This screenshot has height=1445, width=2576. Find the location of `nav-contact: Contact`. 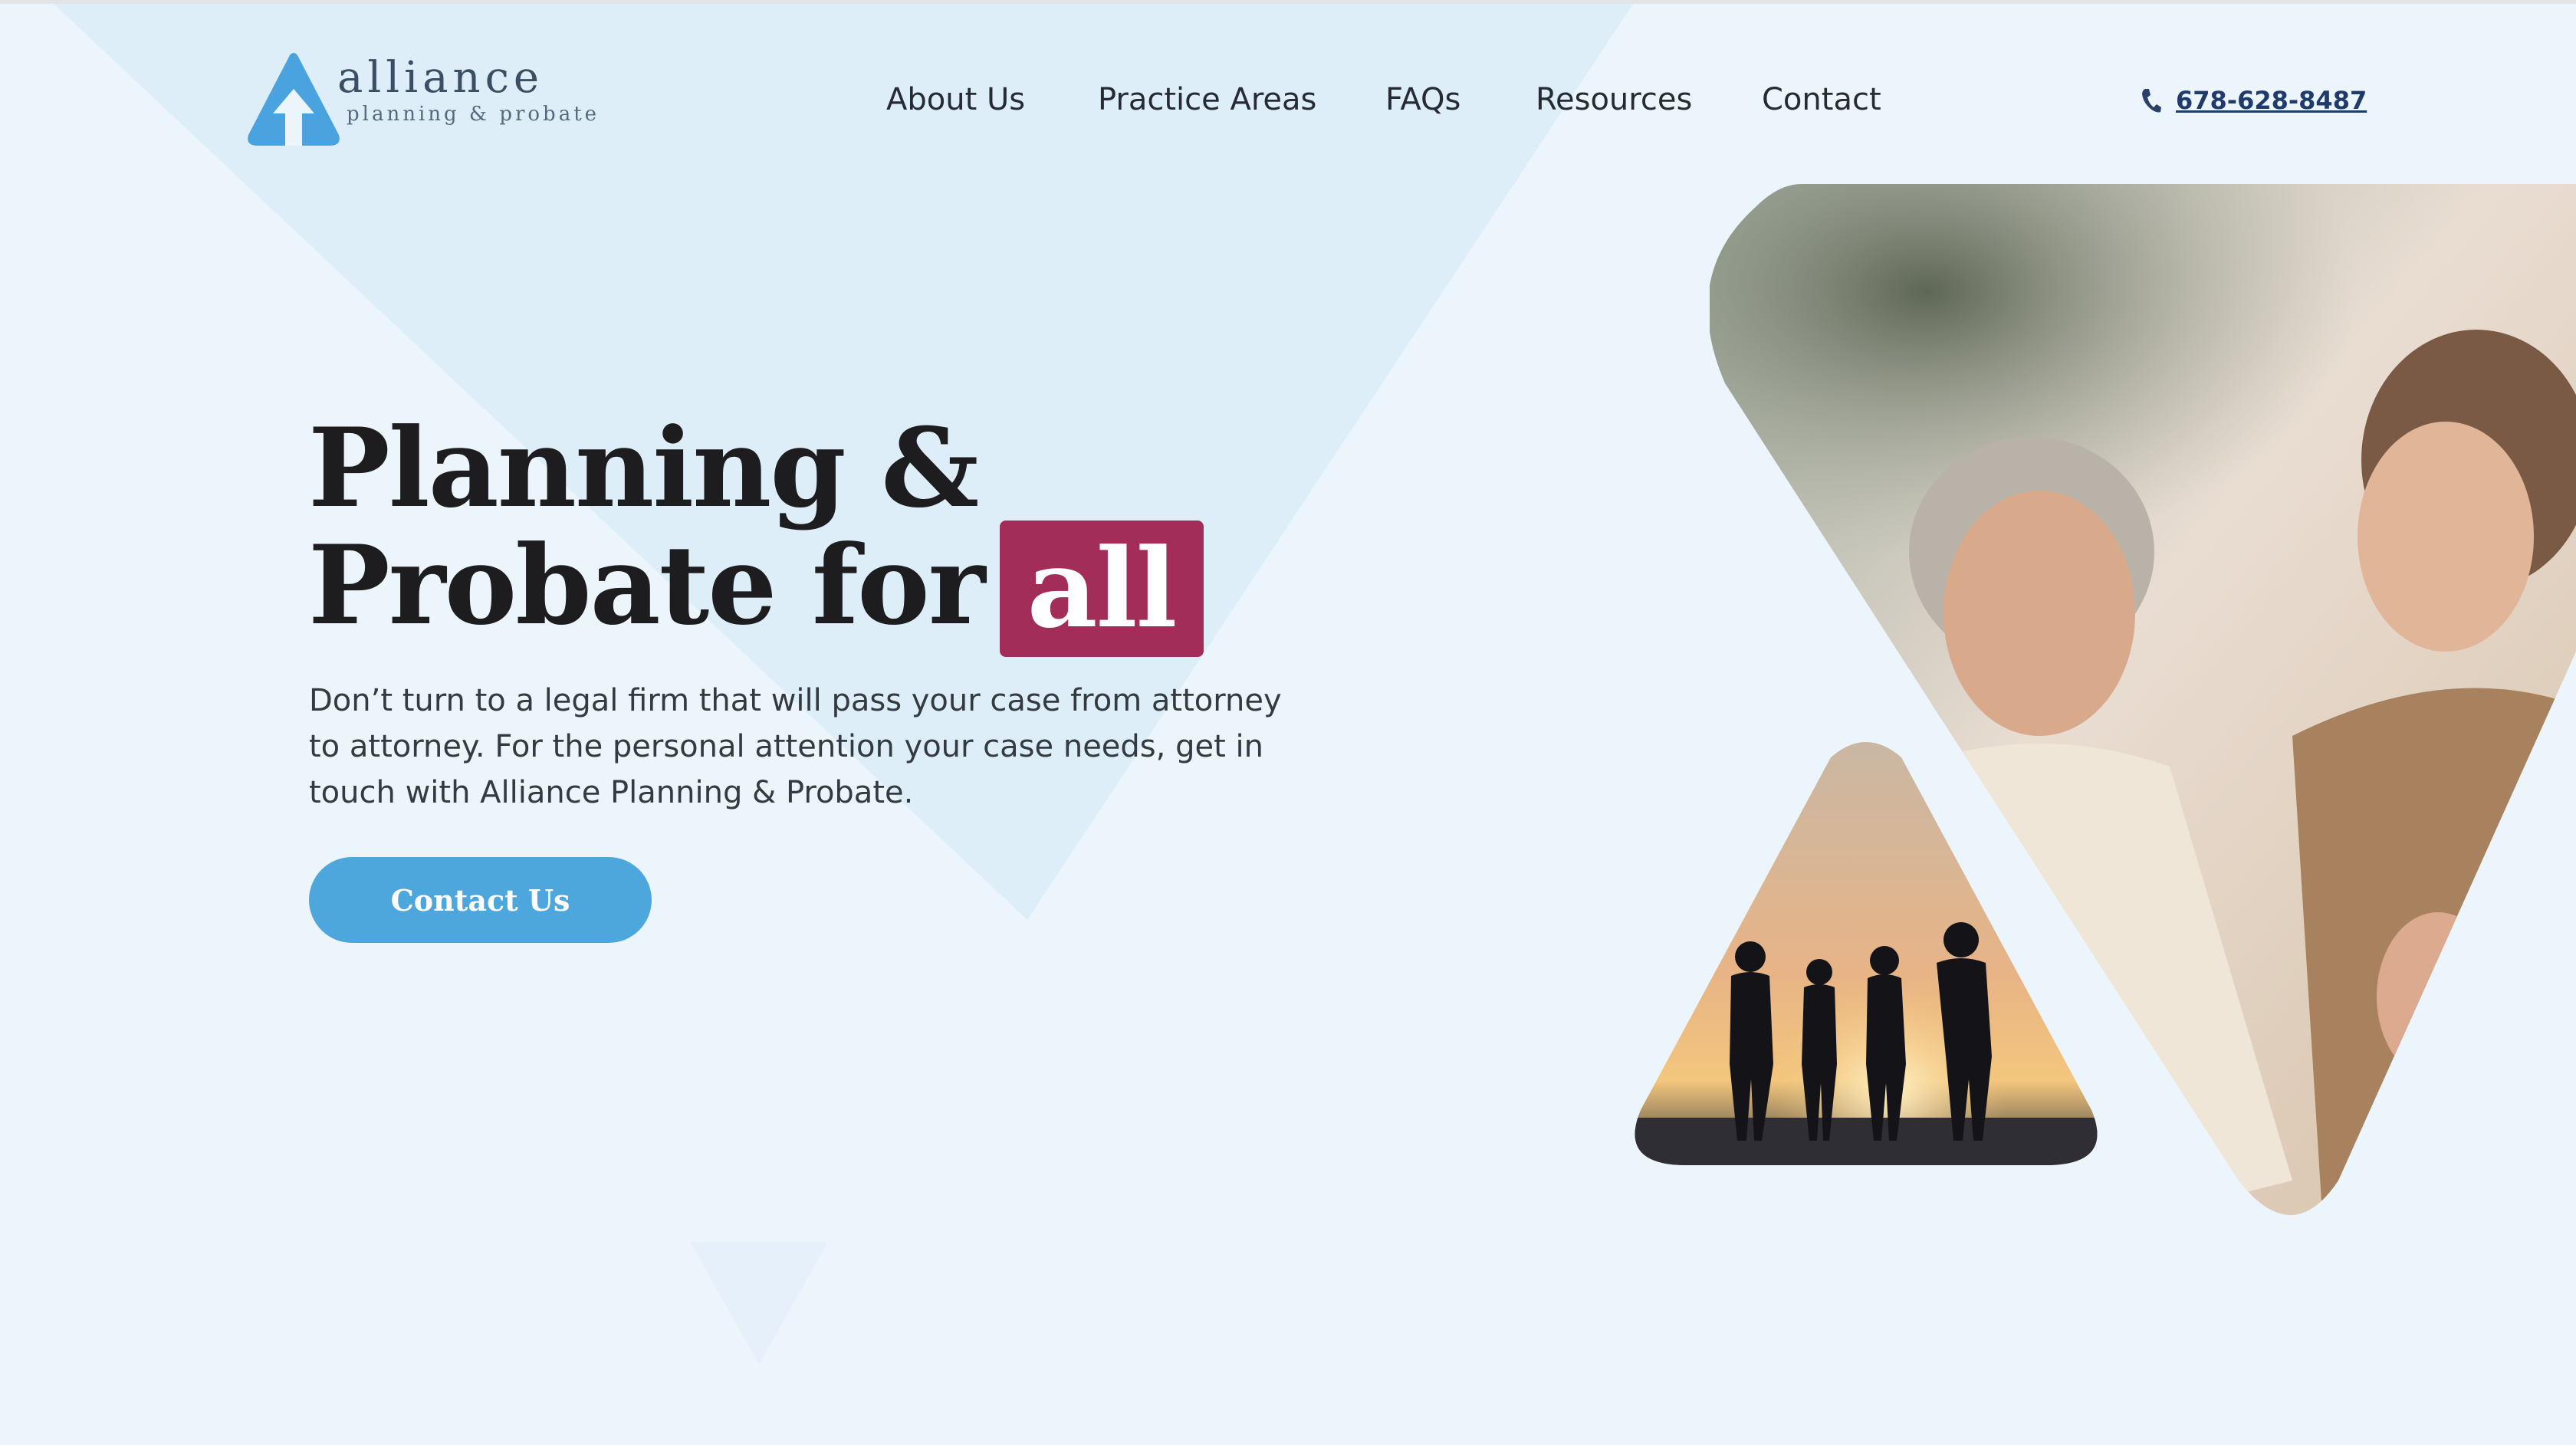

nav-contact: Contact is located at coordinates (1822, 100).